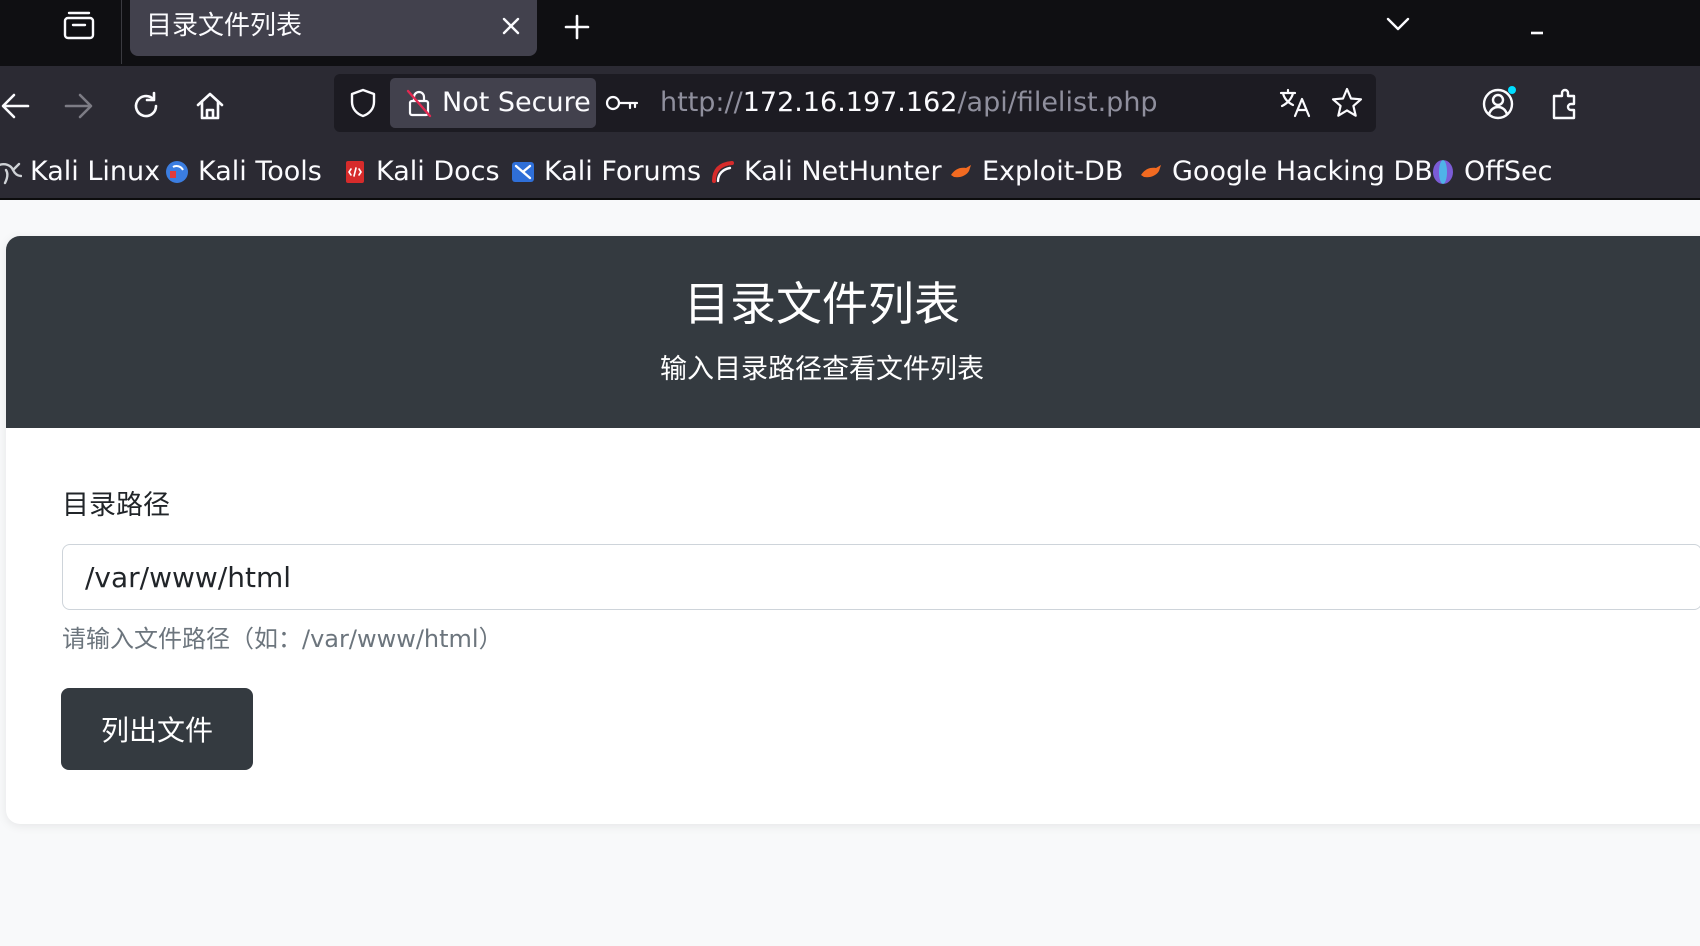 The width and height of the screenshot is (1700, 946). Describe the element at coordinates (1498, 104) in the screenshot. I see `account-icon` at that location.